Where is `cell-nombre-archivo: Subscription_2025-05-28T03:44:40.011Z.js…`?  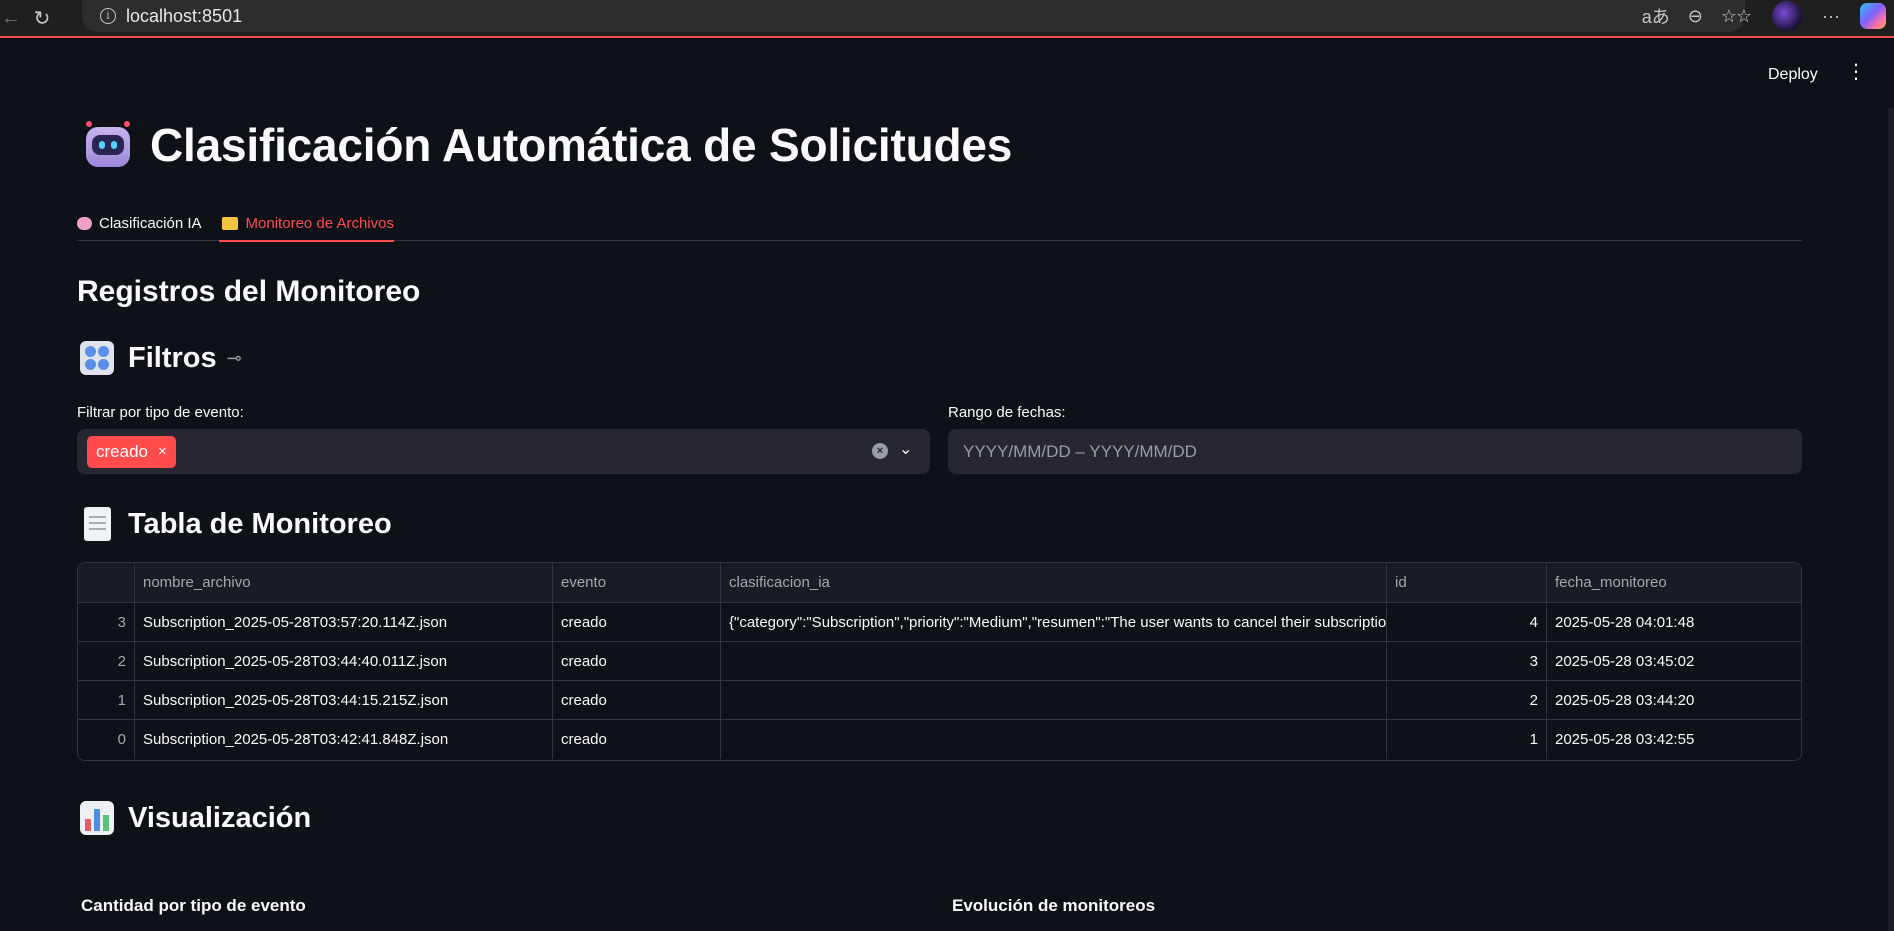
cell-nombre-archivo: Subscription_2025-05-28T03:44:40.011Z.js… is located at coordinates (344, 661).